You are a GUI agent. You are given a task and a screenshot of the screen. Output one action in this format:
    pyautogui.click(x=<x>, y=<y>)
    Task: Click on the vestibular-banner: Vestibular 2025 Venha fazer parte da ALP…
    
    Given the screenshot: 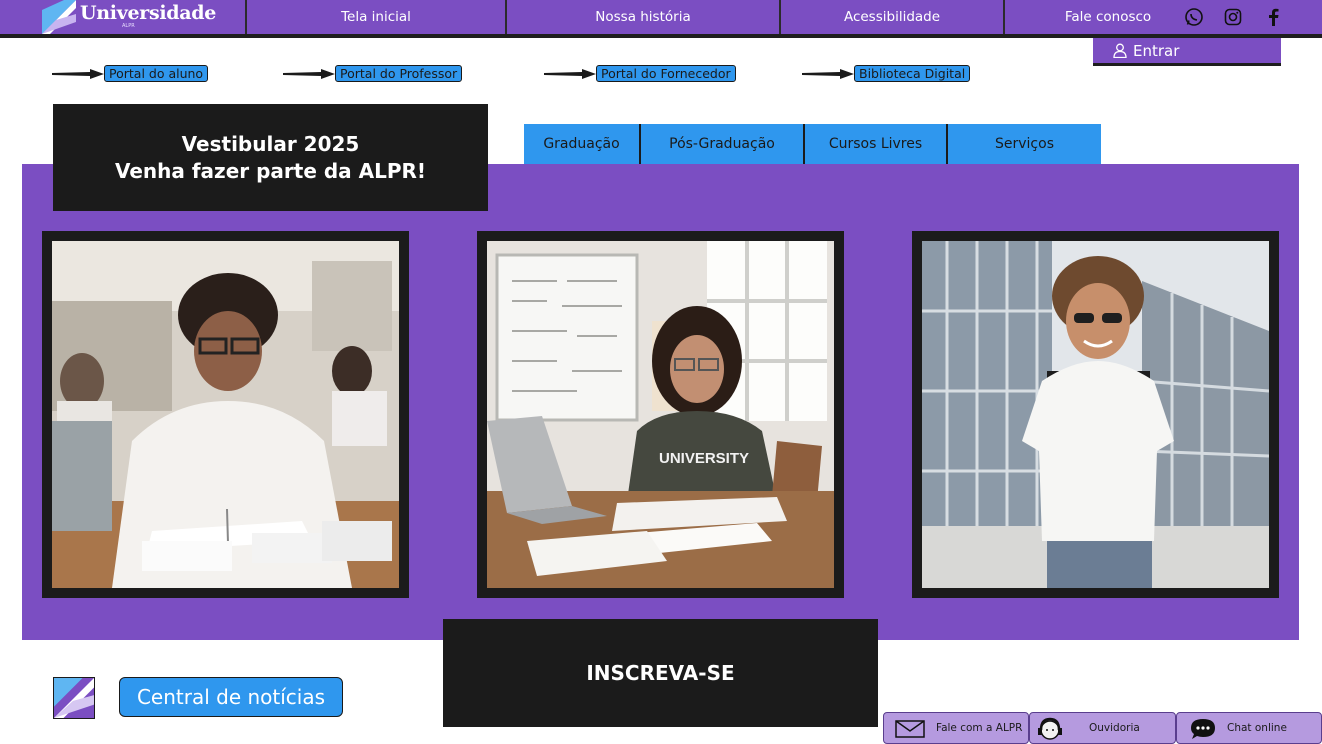 What is the action you would take?
    pyautogui.click(x=270, y=157)
    